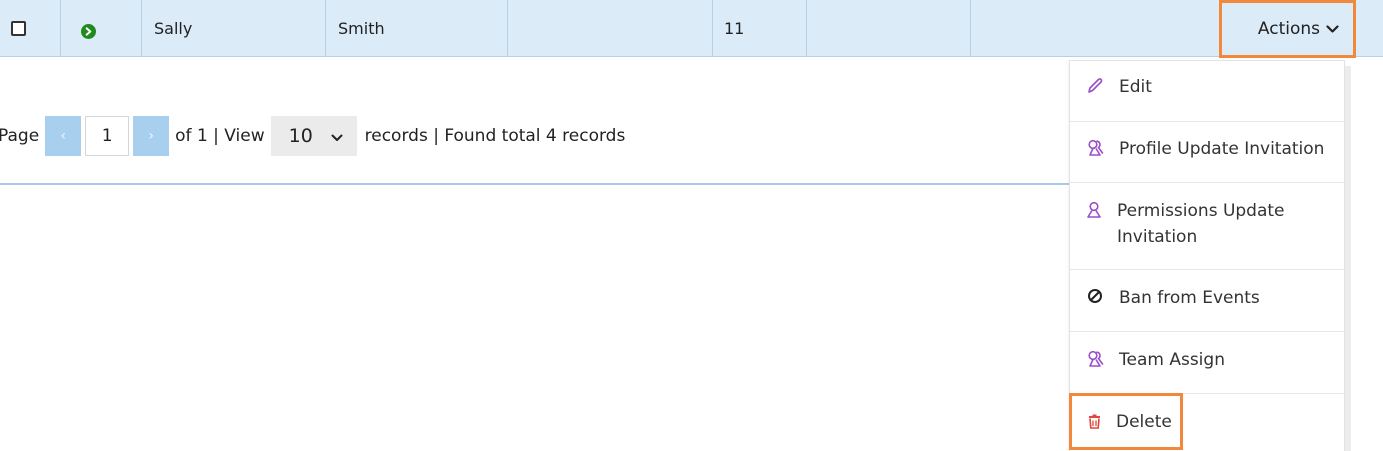 Image resolution: width=1383 pixels, height=451 pixels. Describe the element at coordinates (107, 136) in the screenshot. I see `page-number-input: 1` at that location.